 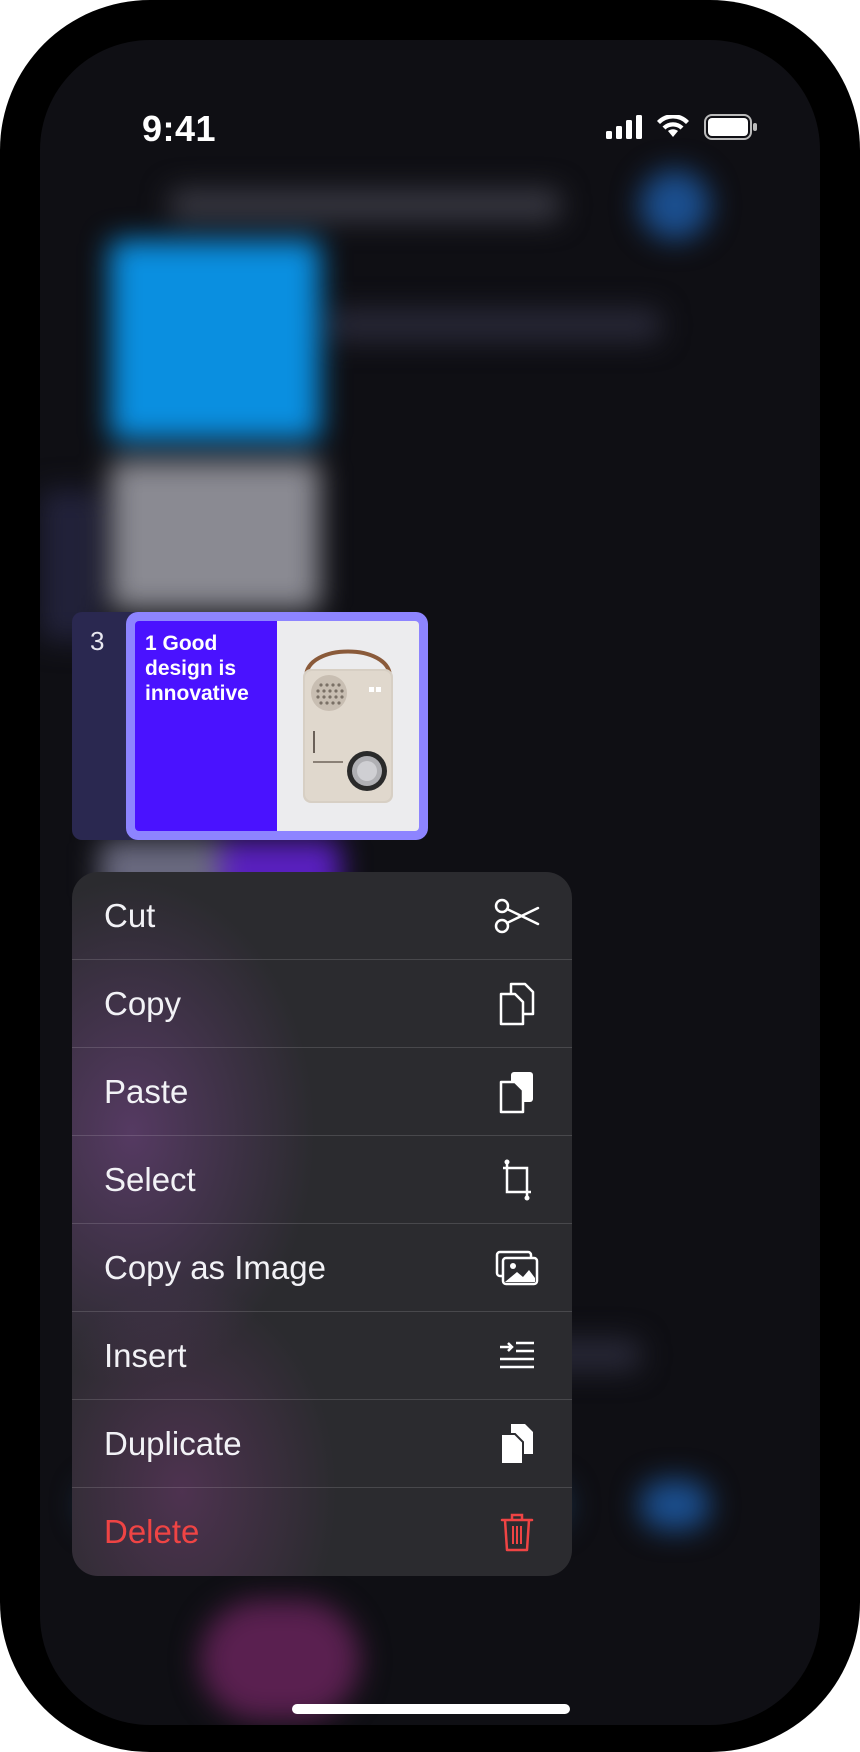 What do you see at coordinates (146, 1091) in the screenshot?
I see `menu-item-label: Paste` at bounding box center [146, 1091].